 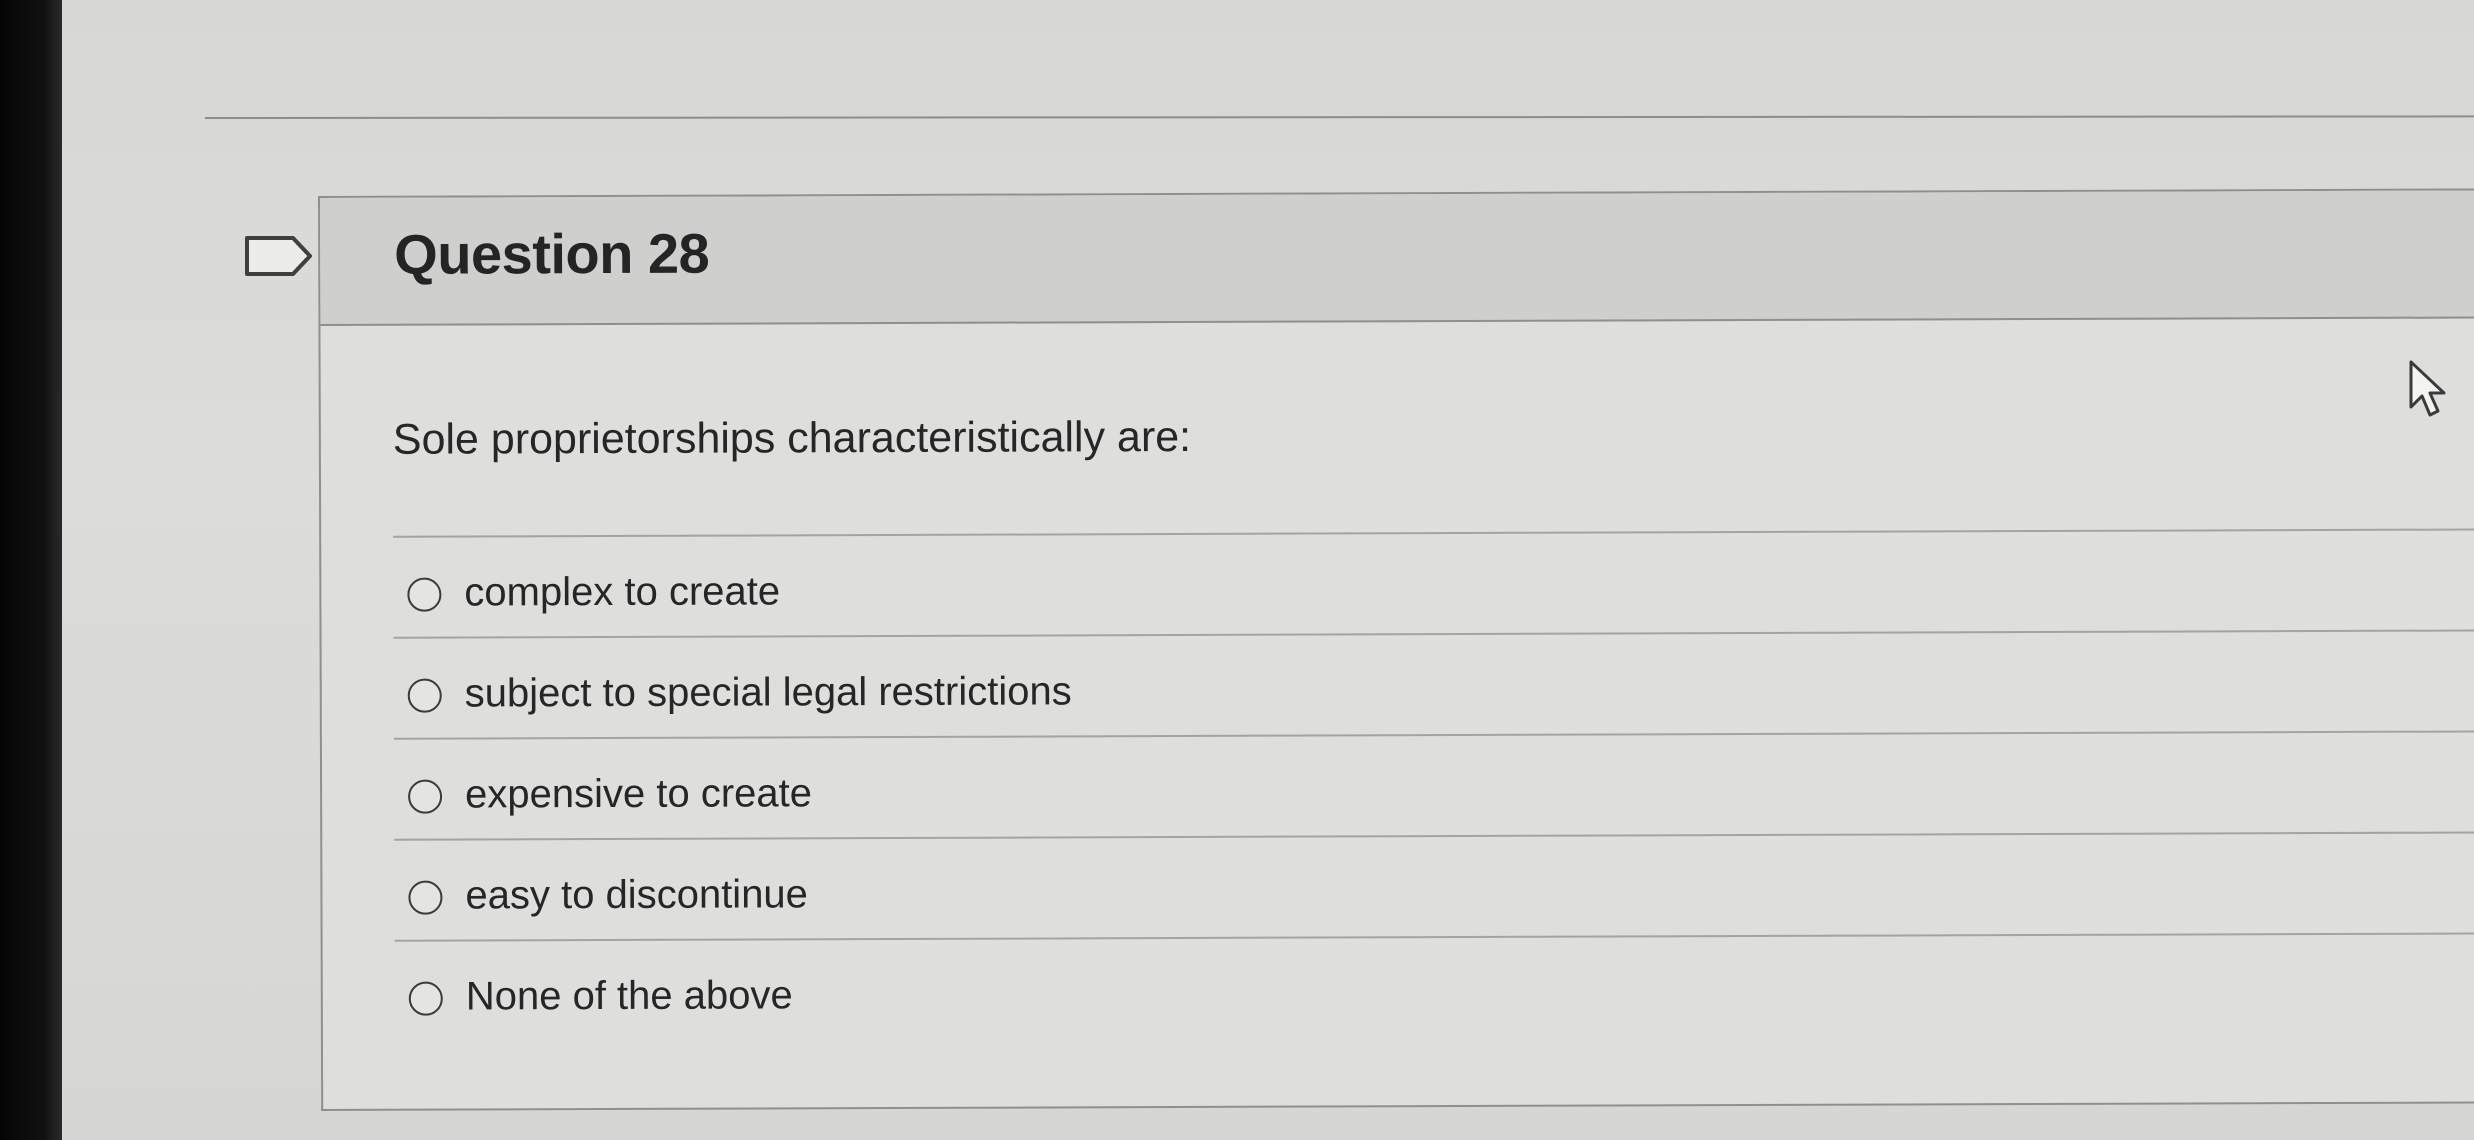 What do you see at coordinates (31, 570) in the screenshot?
I see `screen-bezel` at bounding box center [31, 570].